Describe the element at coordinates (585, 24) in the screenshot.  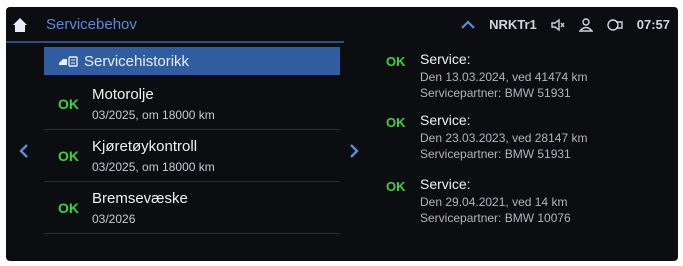
I see `user-icon` at that location.